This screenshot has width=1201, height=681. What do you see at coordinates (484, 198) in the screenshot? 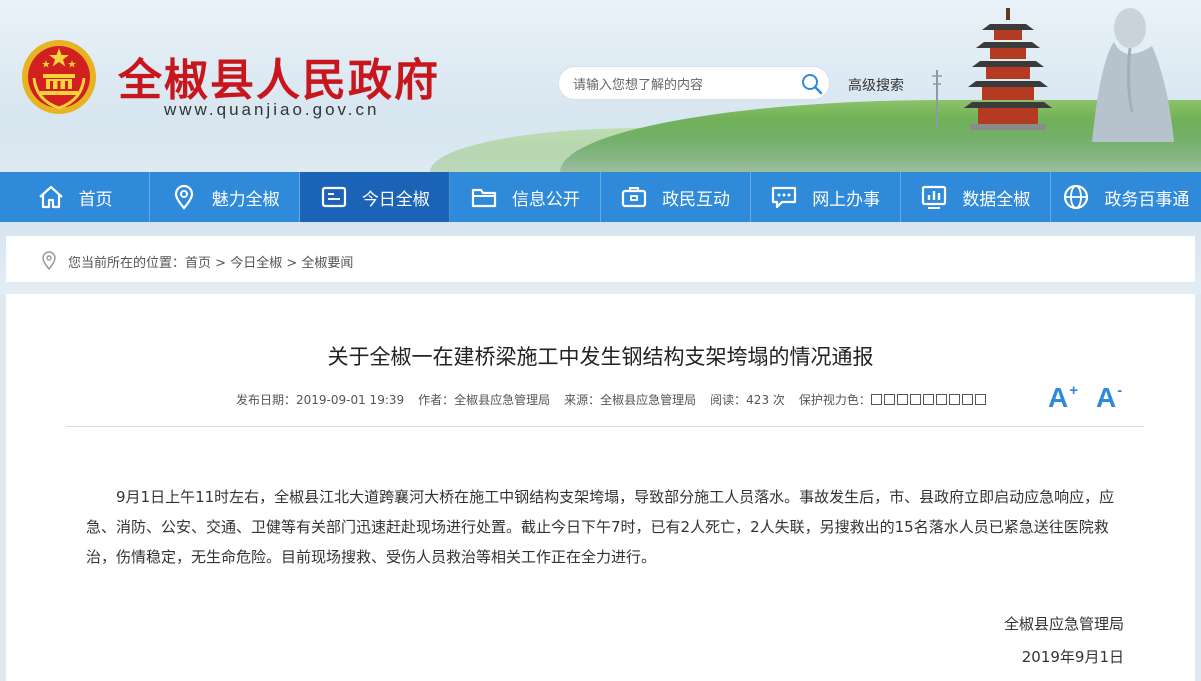
I see `folder-icon` at bounding box center [484, 198].